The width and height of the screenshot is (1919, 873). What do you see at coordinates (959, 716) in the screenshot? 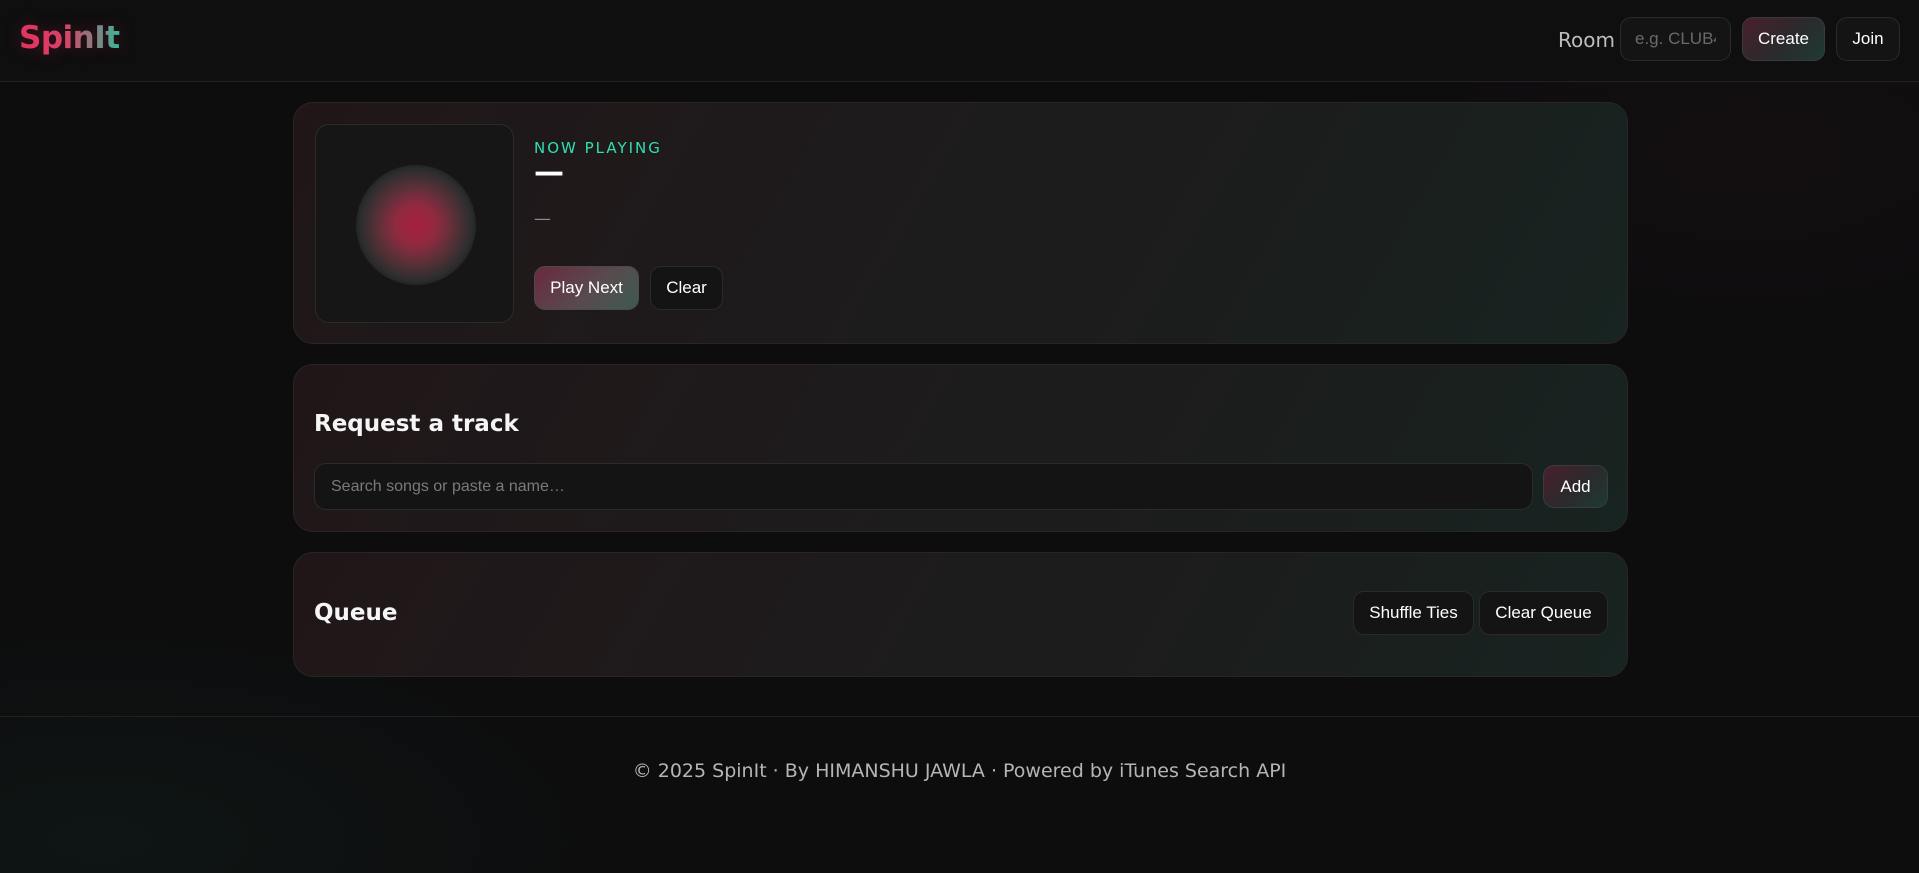
I see `footer-divider` at bounding box center [959, 716].